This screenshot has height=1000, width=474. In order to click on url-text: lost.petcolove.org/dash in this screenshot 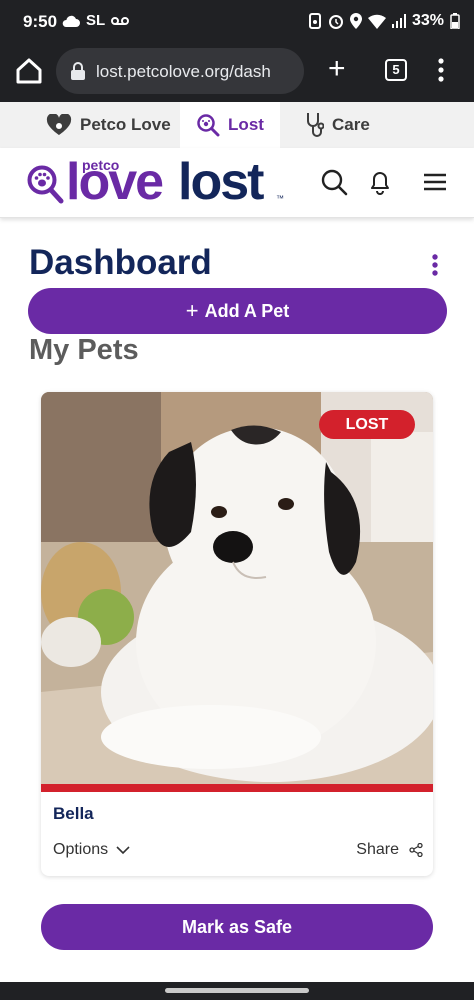, I will do `click(183, 71)`.